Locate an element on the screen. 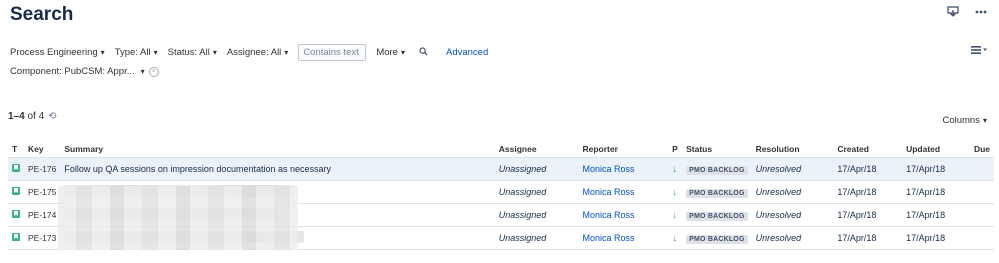  more-filter: More ▾ is located at coordinates (390, 52).